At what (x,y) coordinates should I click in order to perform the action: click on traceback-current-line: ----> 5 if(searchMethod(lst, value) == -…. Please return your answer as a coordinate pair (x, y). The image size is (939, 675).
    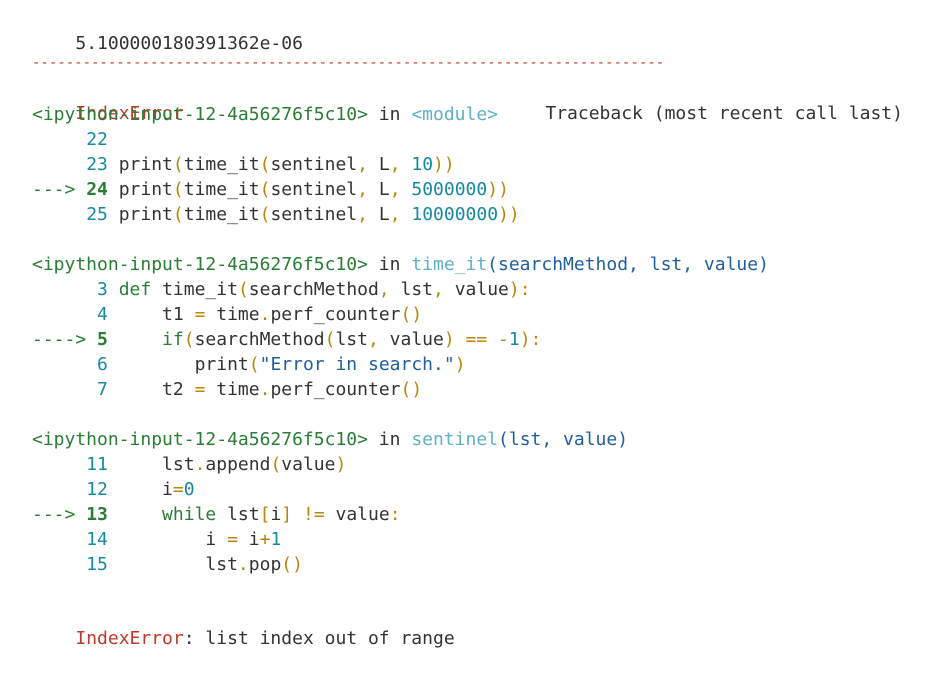
    Looking at the image, I should click on (286, 340).